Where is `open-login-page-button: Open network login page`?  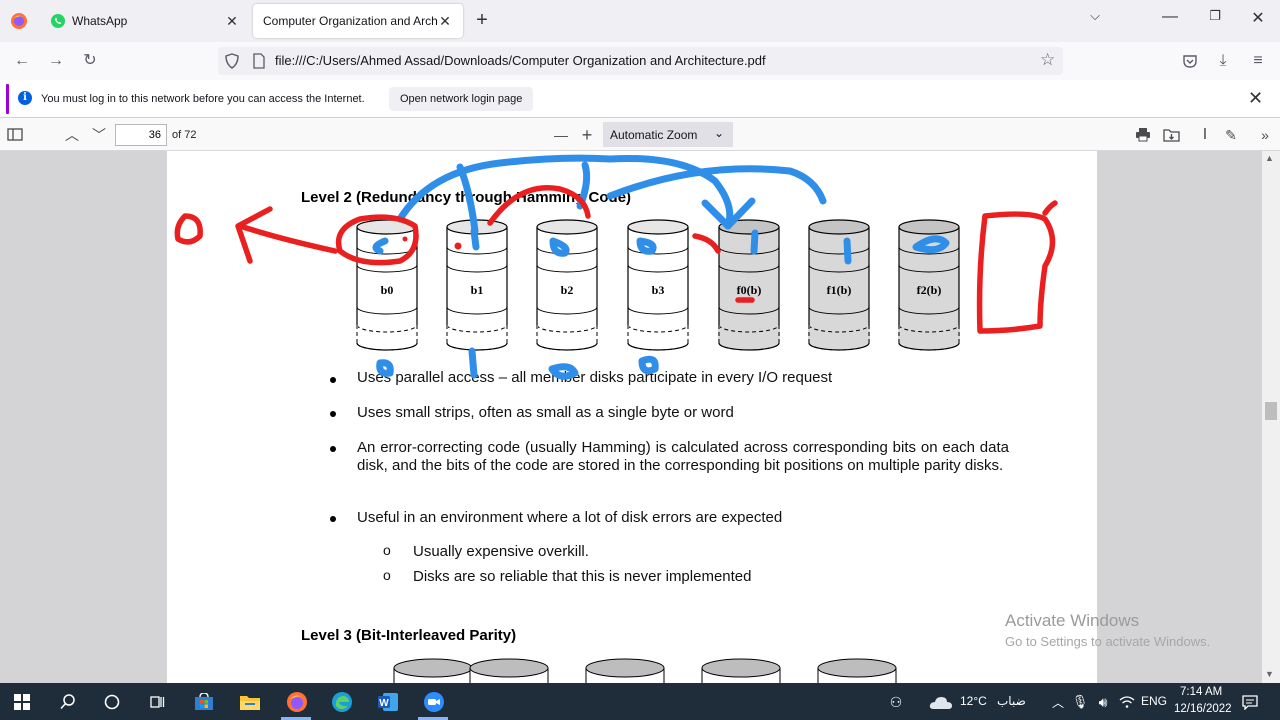
open-login-page-button: Open network login page is located at coordinates (461, 99).